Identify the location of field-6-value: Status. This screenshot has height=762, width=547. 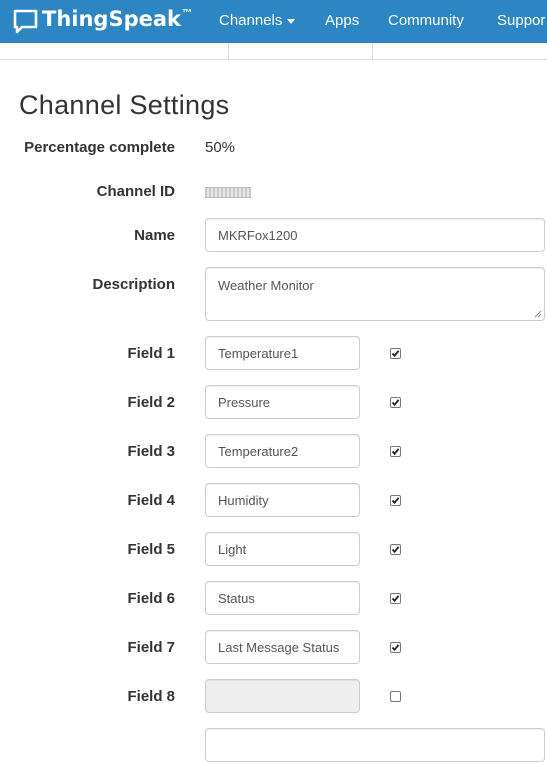
(236, 598).